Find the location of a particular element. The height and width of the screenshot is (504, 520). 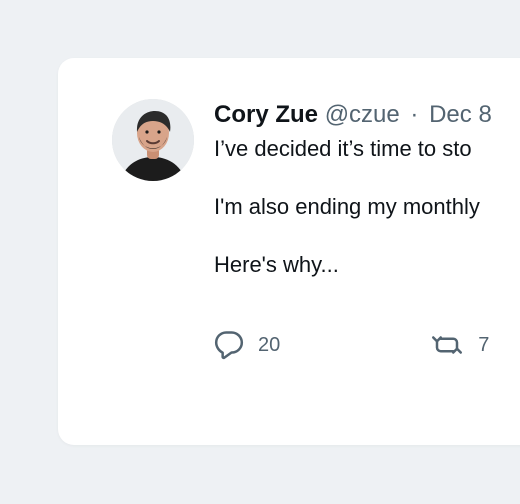

tweet-paragraph-2: I'm also ending my monthly is located at coordinates (347, 206).